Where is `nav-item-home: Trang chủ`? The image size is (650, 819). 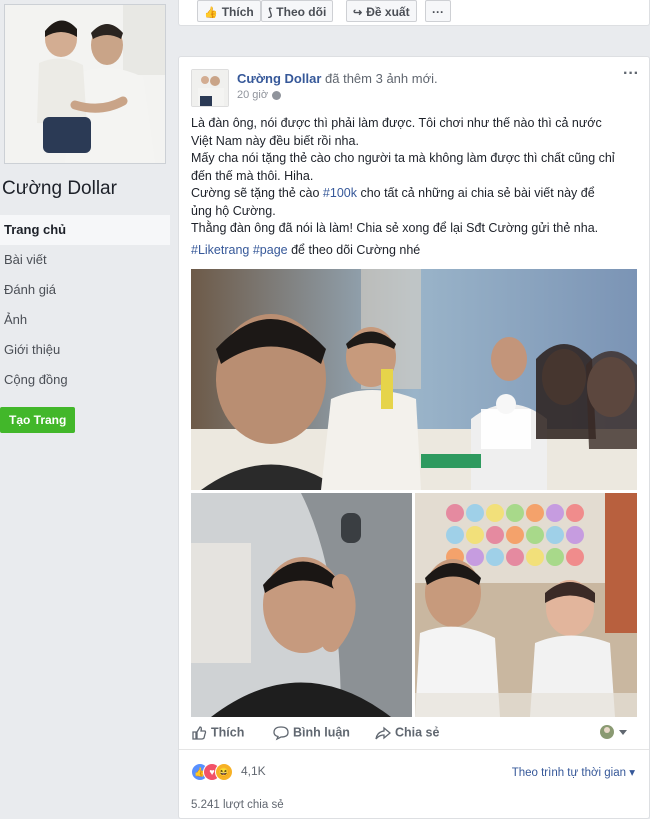 nav-item-home: Trang chủ is located at coordinates (85, 230).